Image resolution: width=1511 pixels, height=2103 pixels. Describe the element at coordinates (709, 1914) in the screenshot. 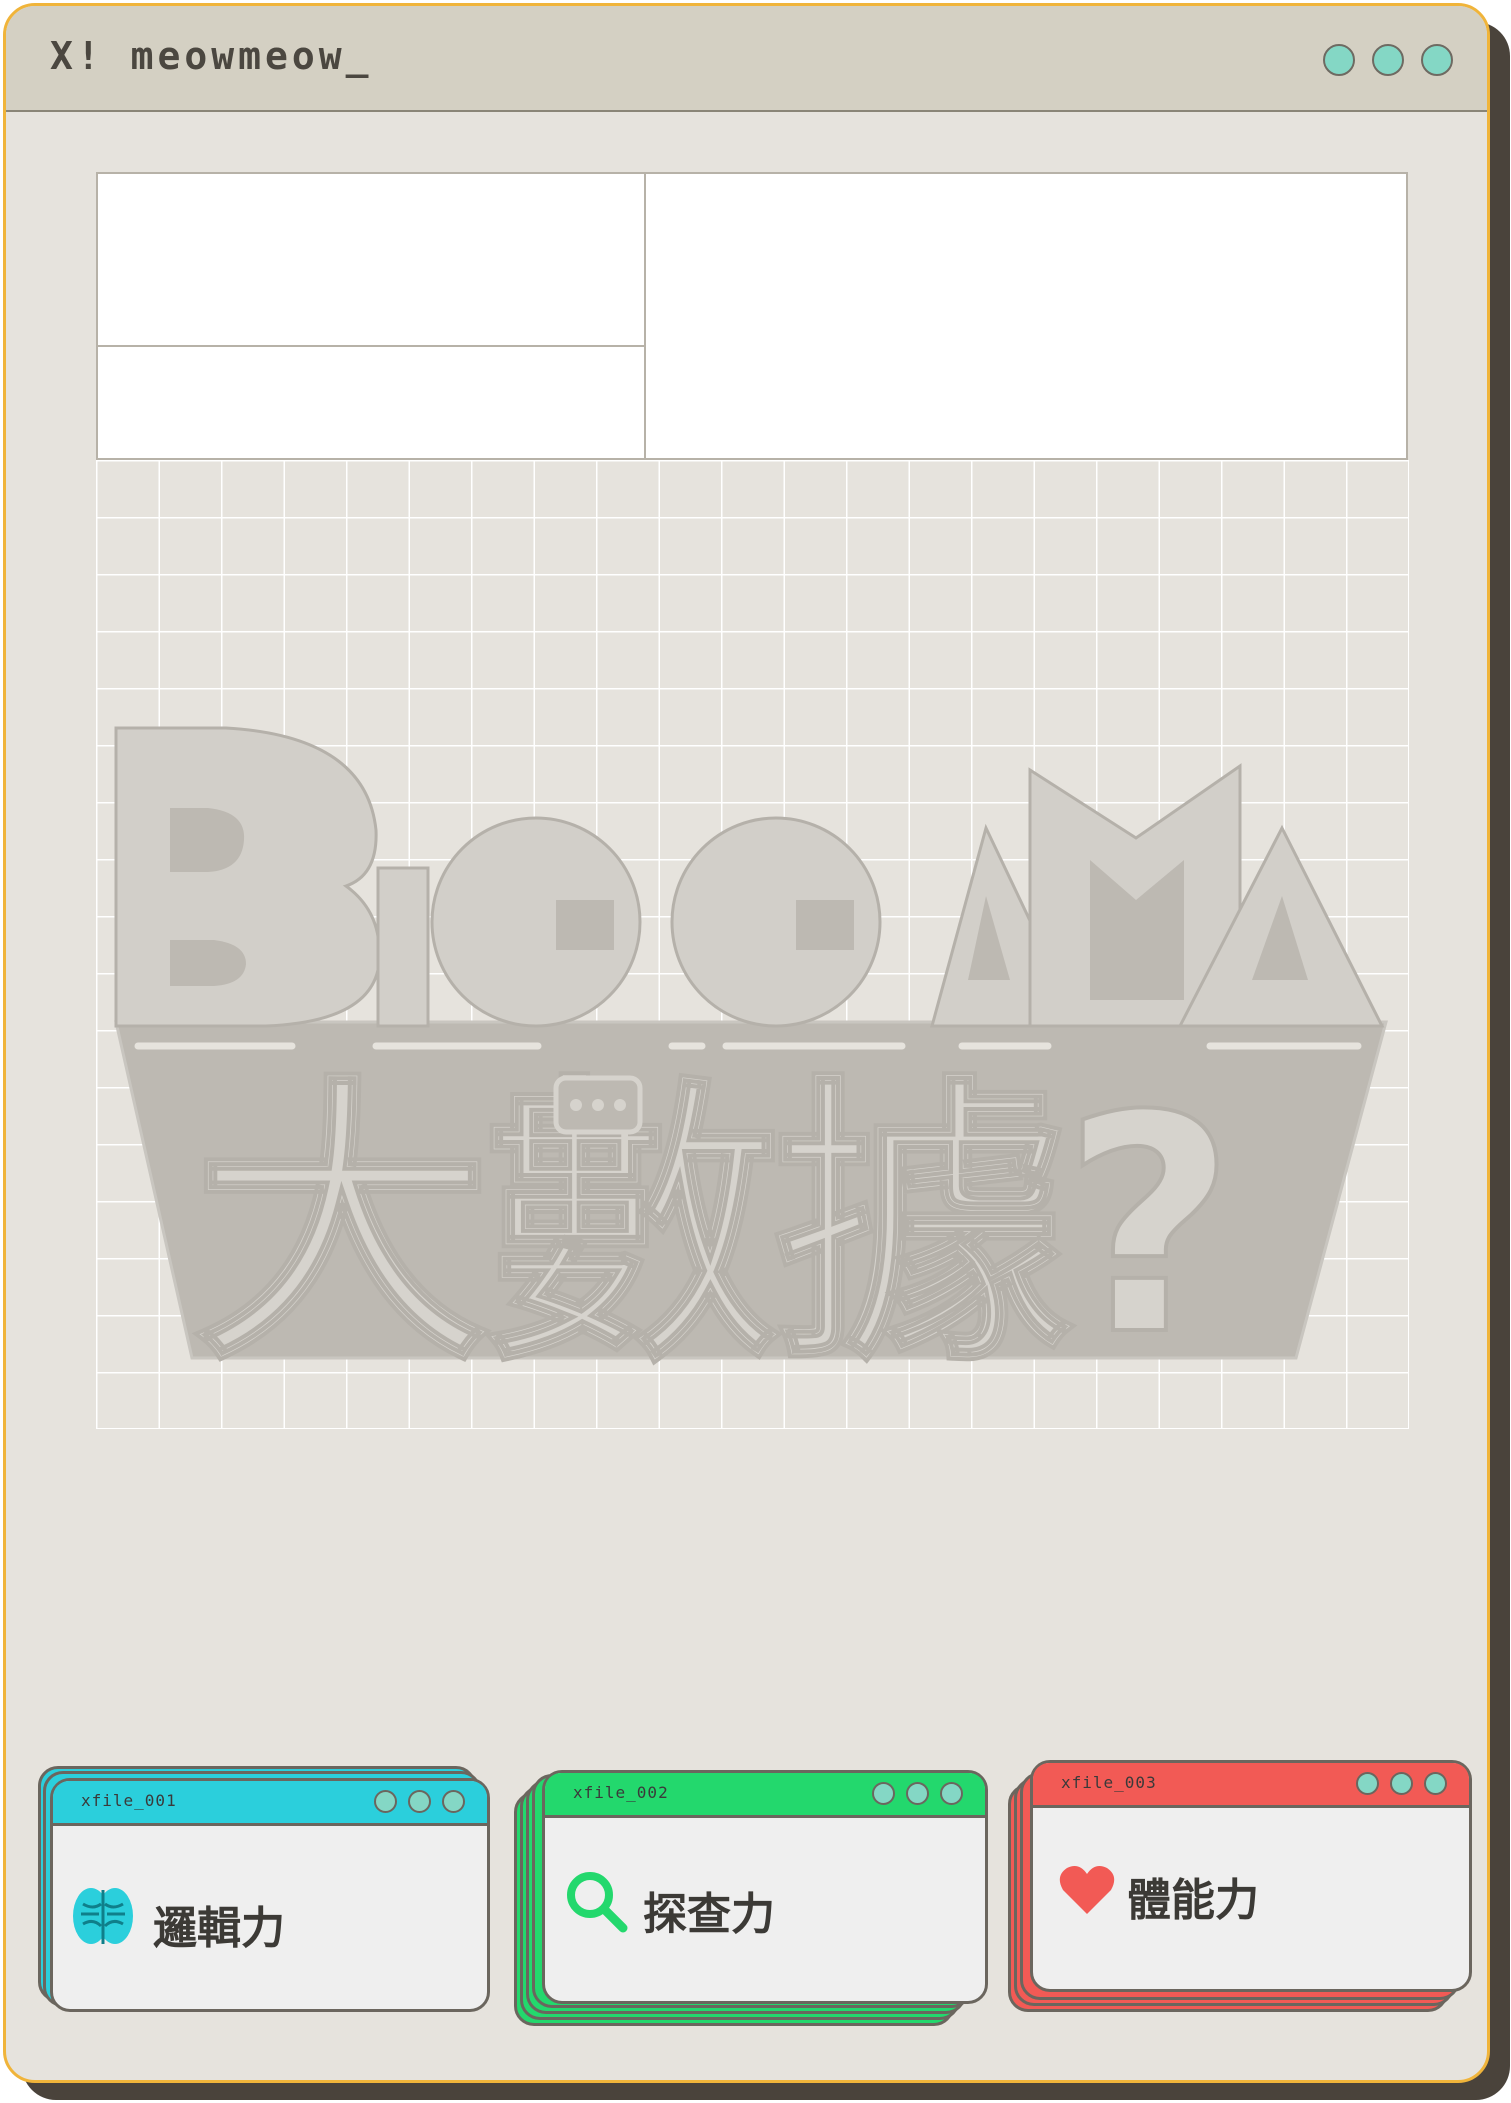

I see `card-label: 探查力` at that location.